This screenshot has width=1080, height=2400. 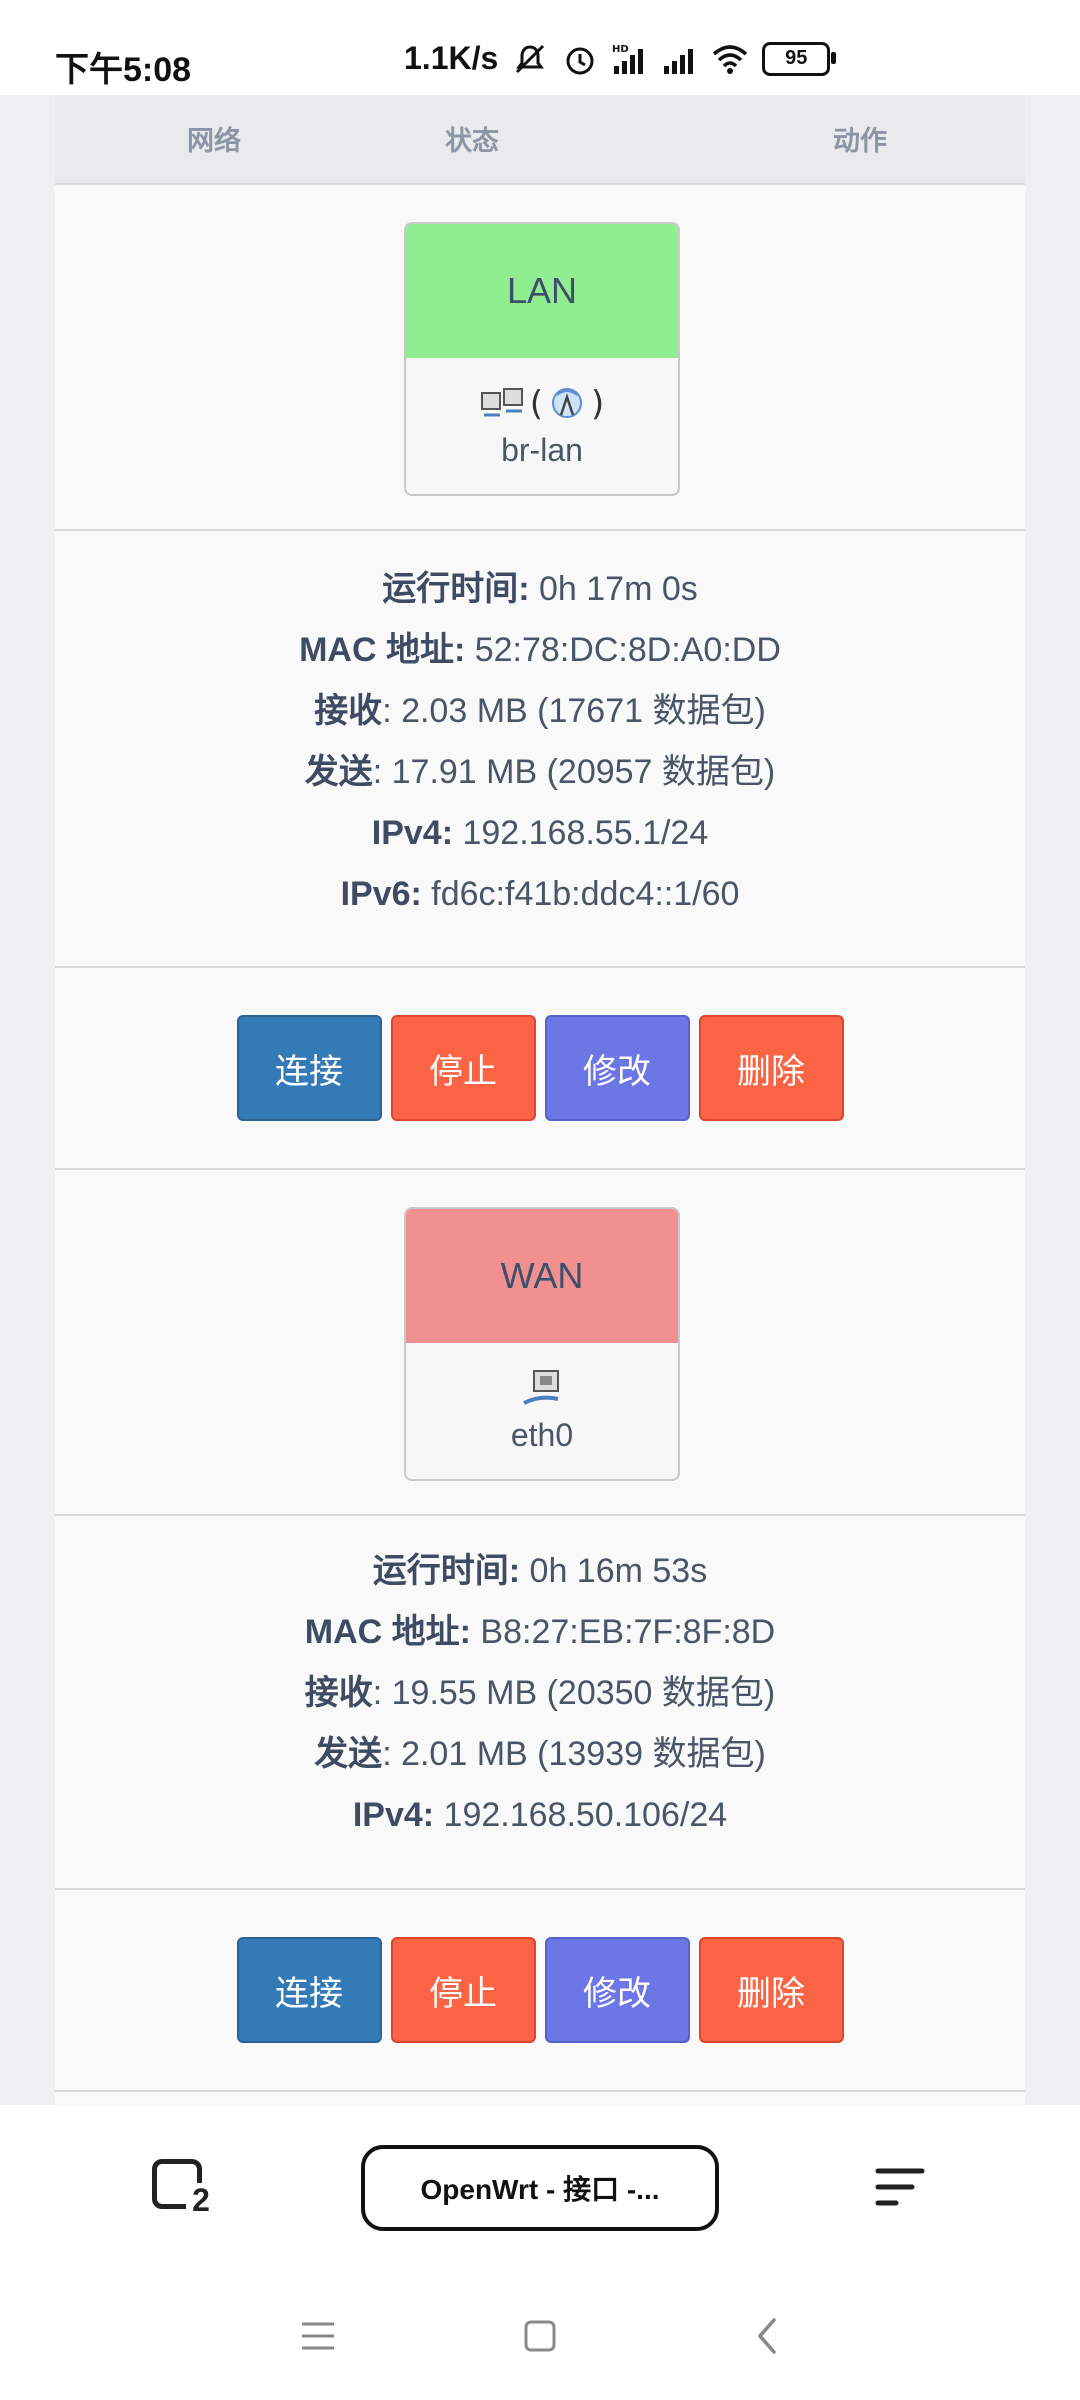 I want to click on wan-delete-button: 删除, so click(x=771, y=1990).